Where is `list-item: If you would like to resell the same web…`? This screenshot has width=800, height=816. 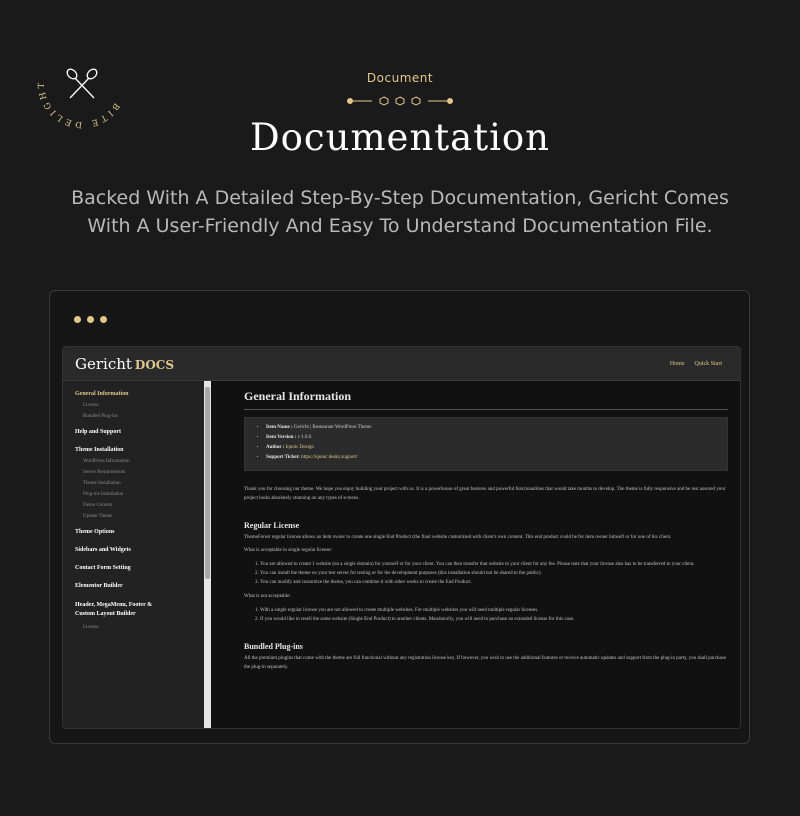
list-item: If you would like to resell the same web… is located at coordinates (494, 619).